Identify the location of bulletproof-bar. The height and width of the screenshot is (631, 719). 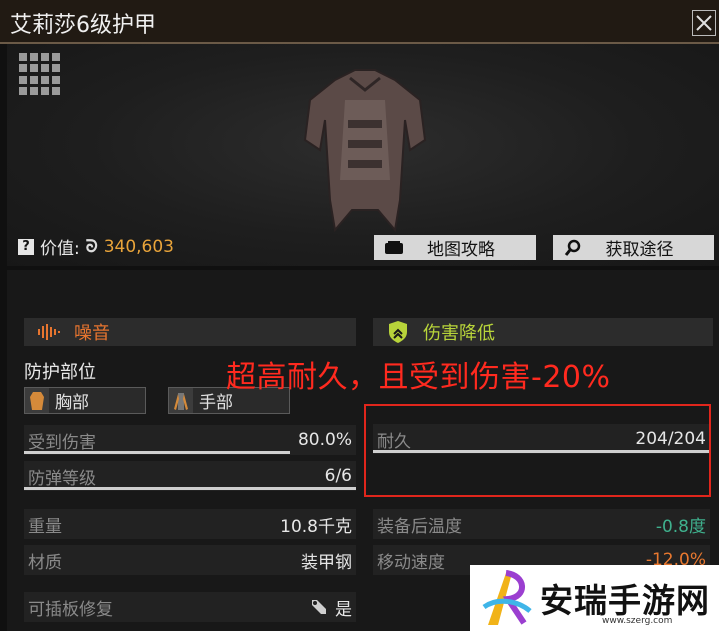
(190, 488).